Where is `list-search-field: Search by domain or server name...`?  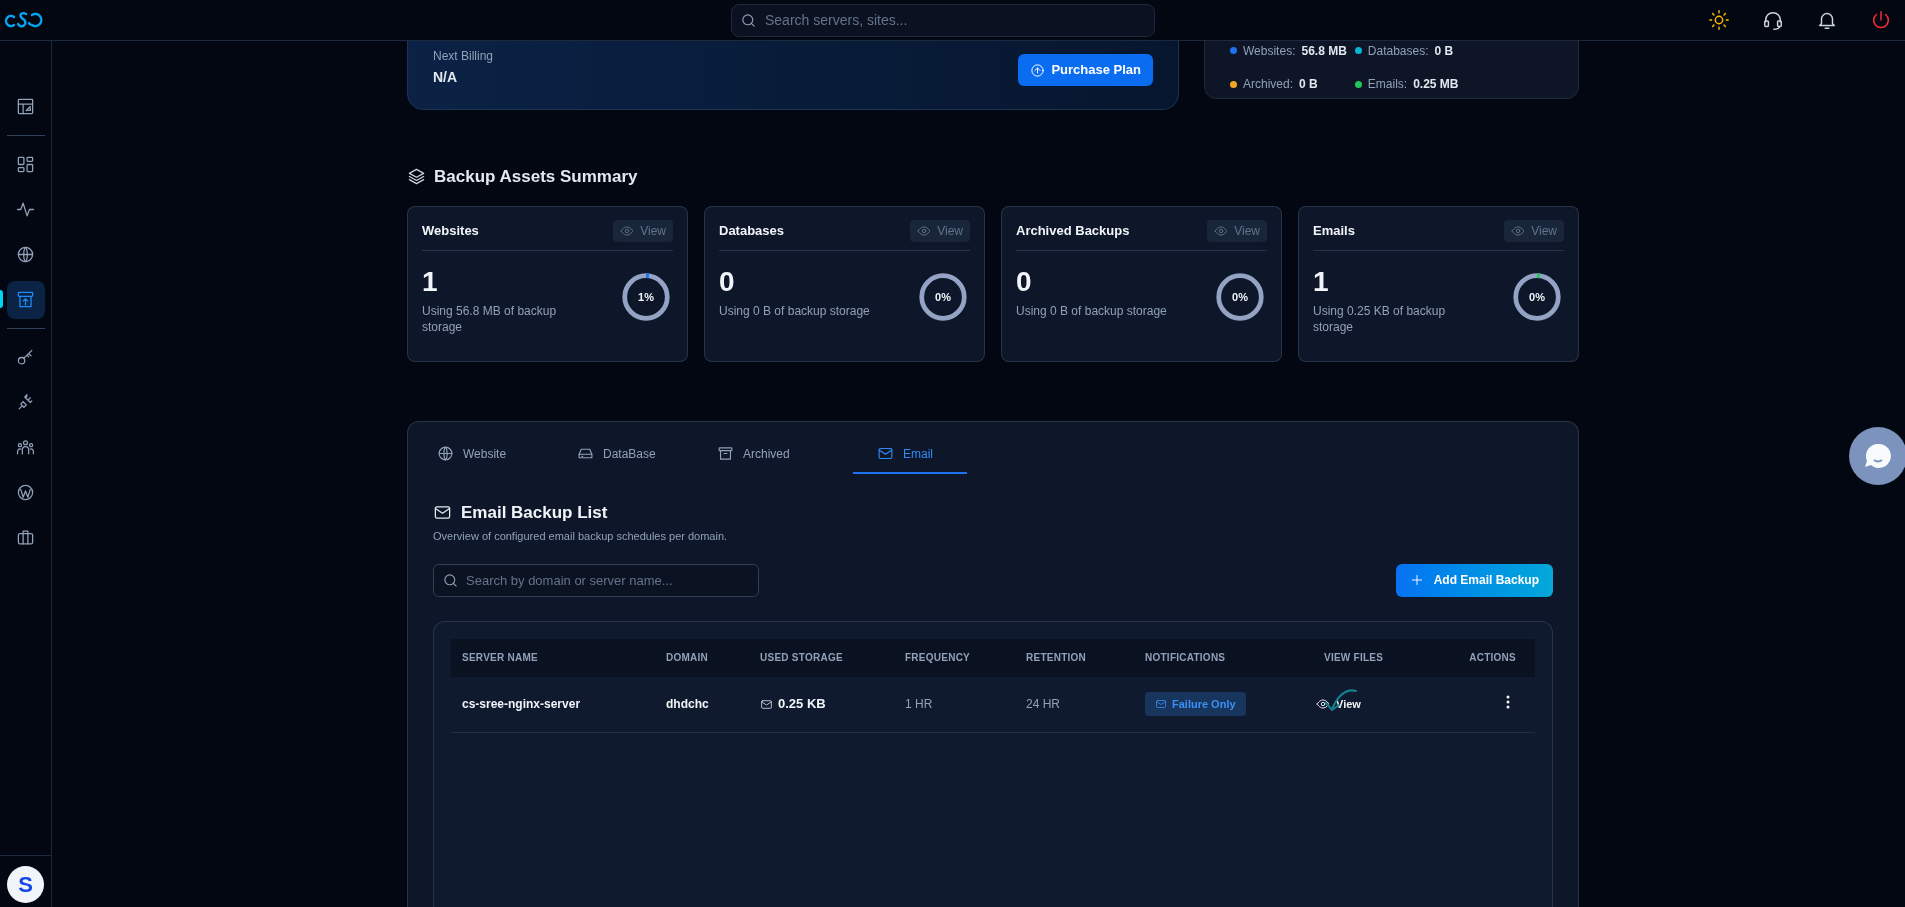 list-search-field: Search by domain or server name... is located at coordinates (596, 580).